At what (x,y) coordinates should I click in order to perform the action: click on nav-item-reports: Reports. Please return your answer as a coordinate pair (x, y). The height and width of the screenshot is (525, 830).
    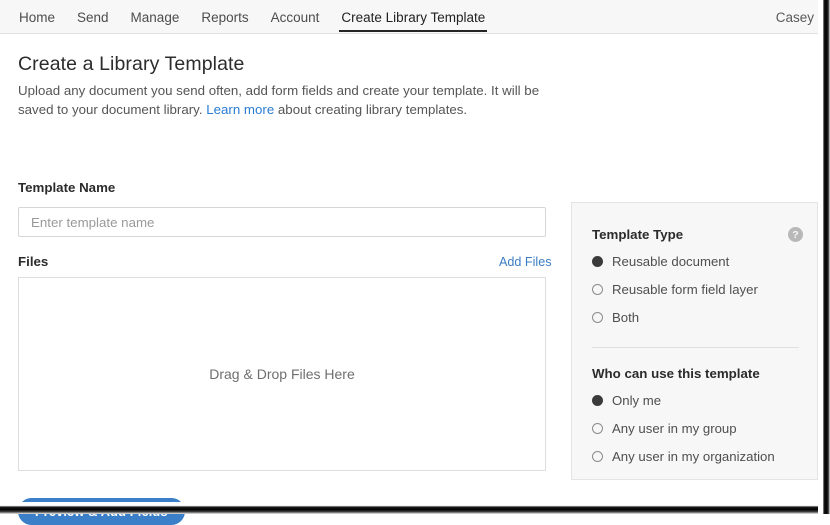
    Looking at the image, I should click on (224, 17).